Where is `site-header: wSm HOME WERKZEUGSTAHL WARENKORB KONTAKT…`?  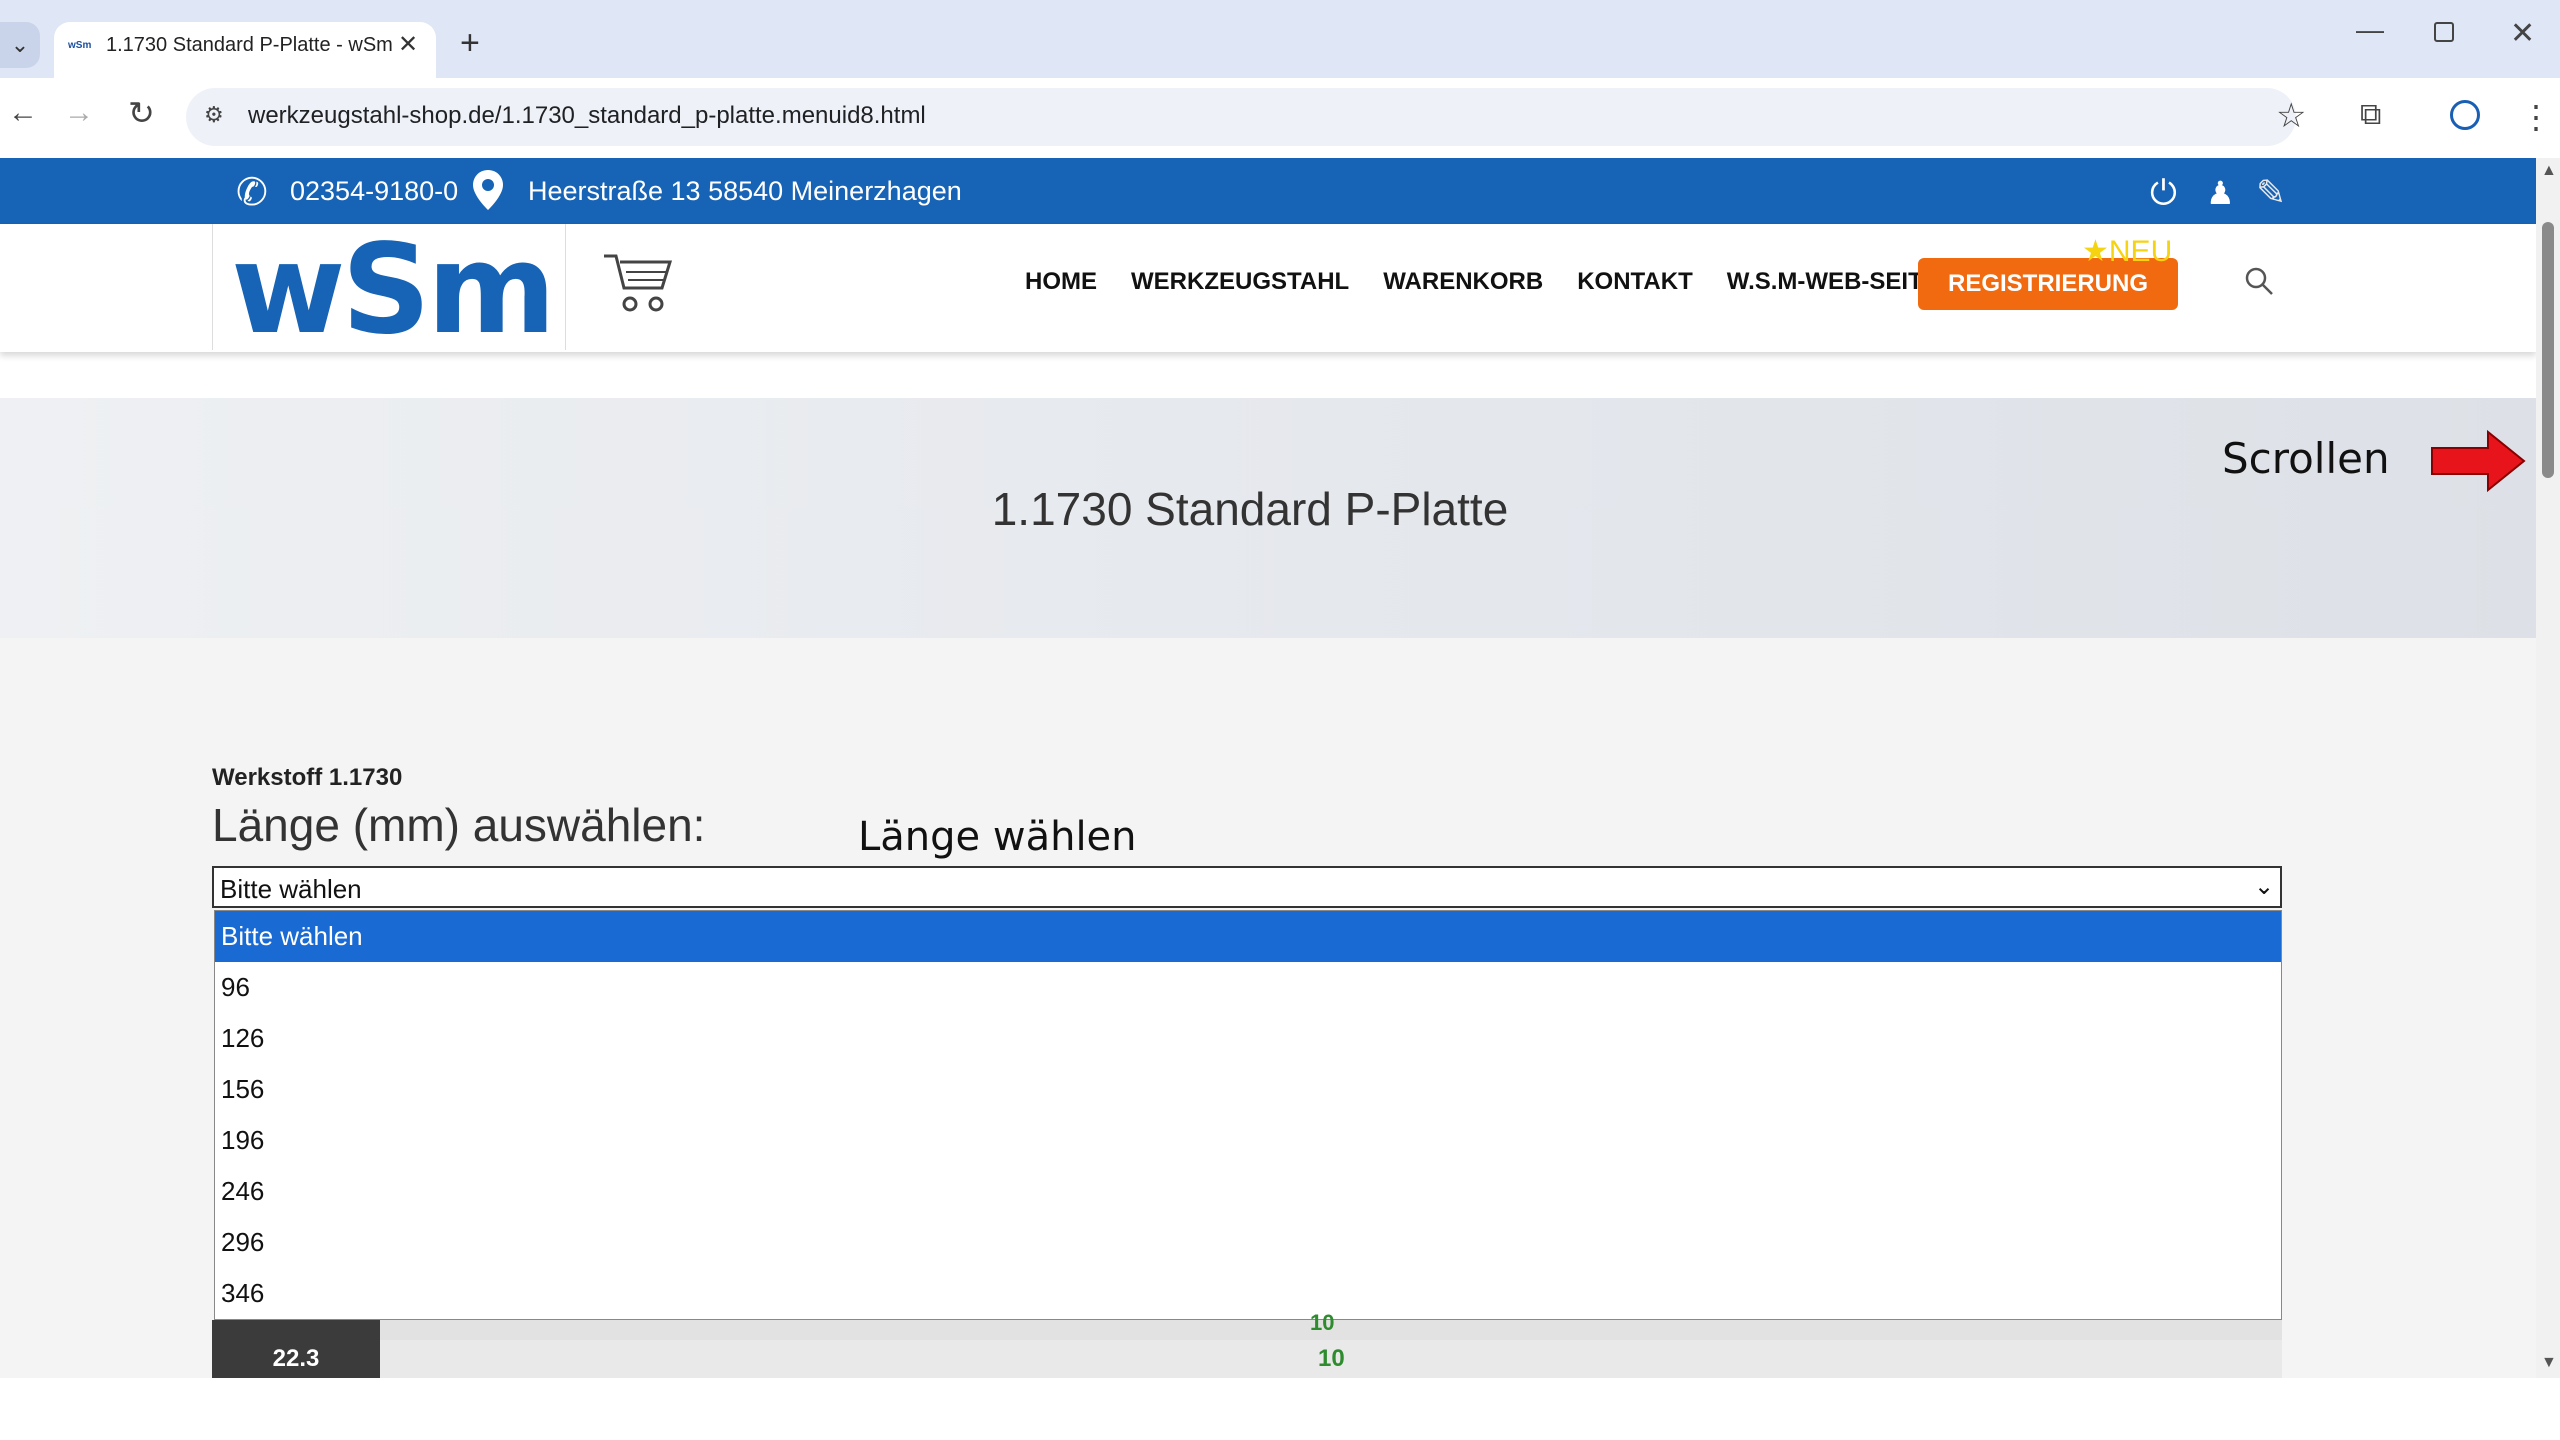
site-header: wSm HOME WERKZEUGSTAHL WARENKORB KONTAKT… is located at coordinates (1268, 290).